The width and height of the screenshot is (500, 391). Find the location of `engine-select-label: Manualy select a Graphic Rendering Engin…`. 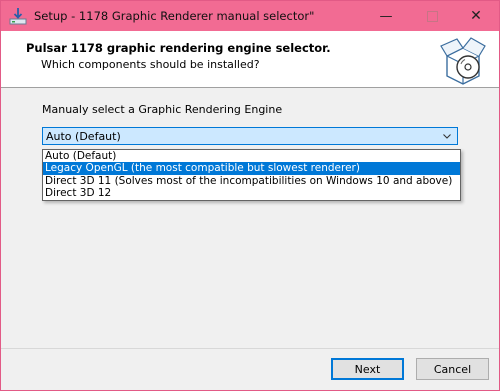

engine-select-label: Manualy select a Graphic Rendering Engin… is located at coordinates (162, 109).